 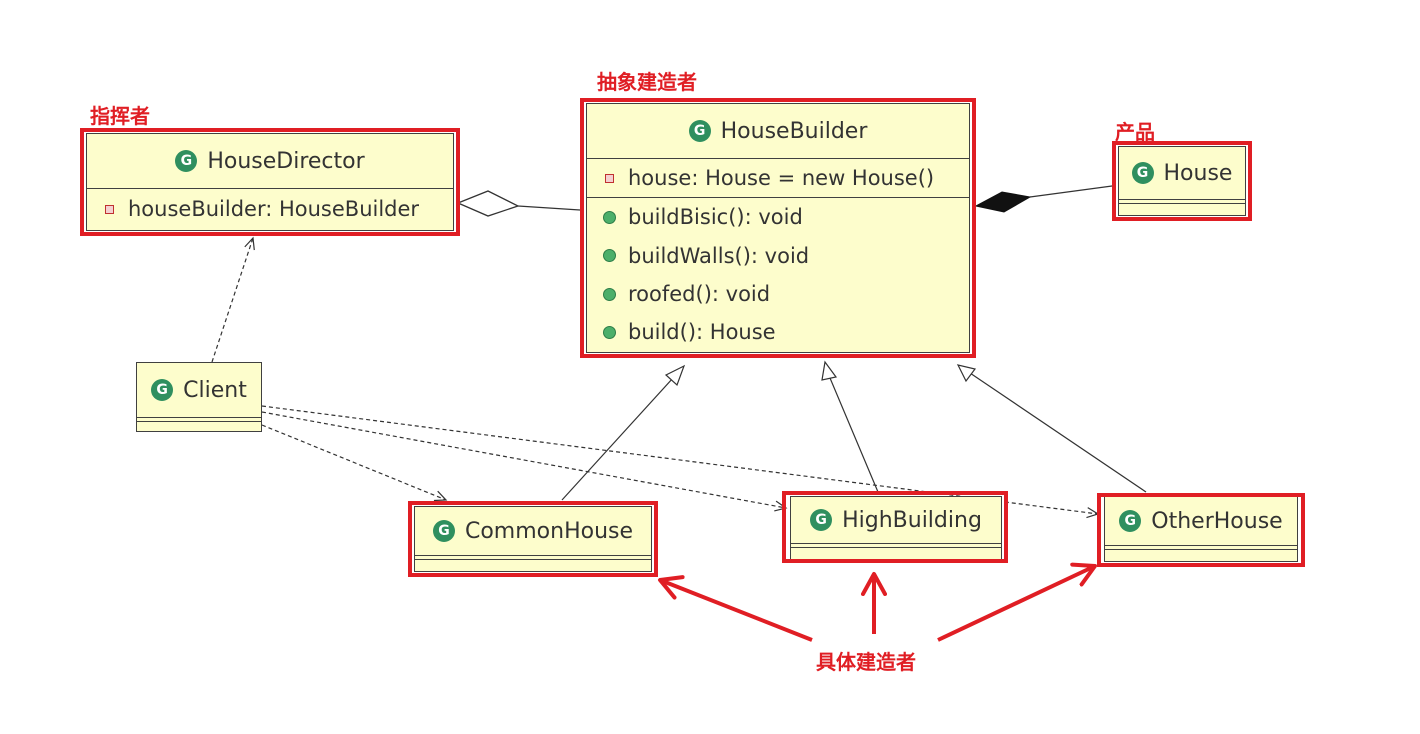 What do you see at coordinates (781, 178) in the screenshot?
I see `field-text: house: House = new House()` at bounding box center [781, 178].